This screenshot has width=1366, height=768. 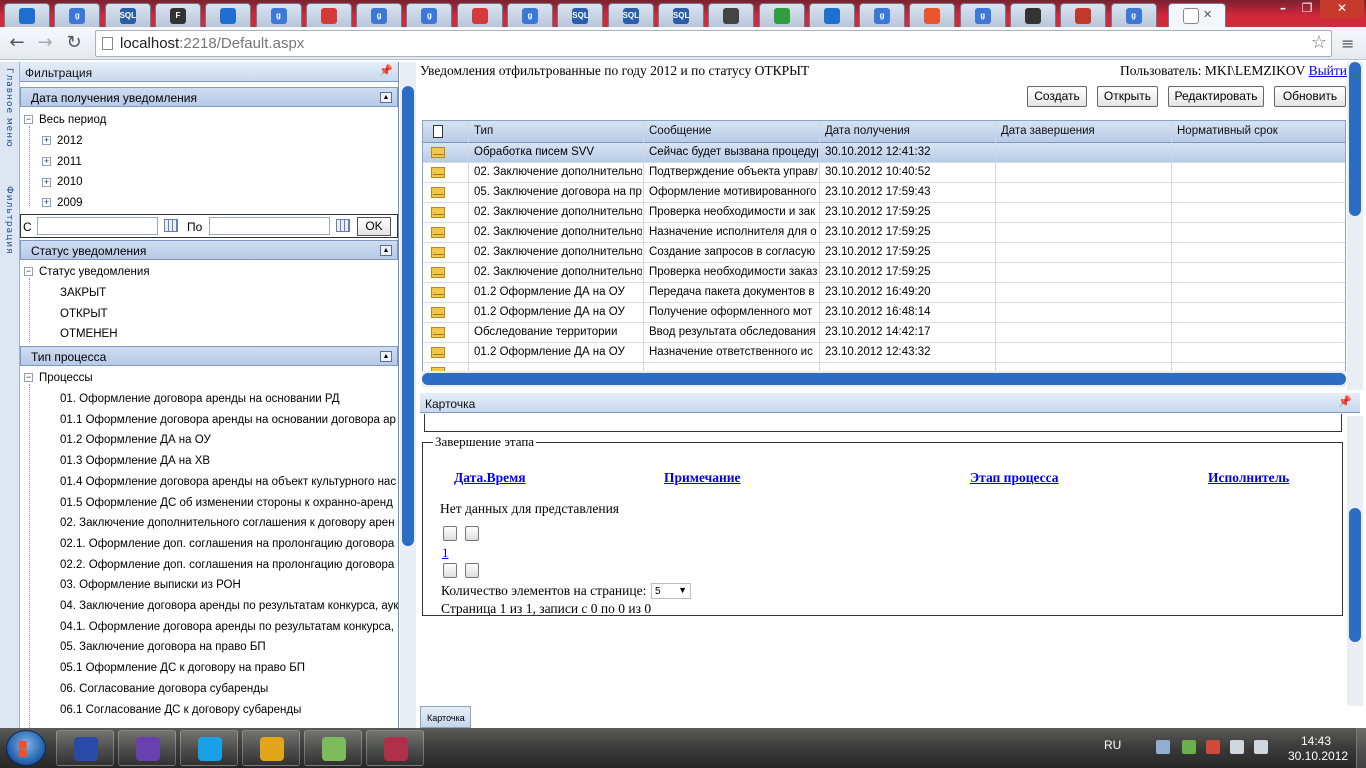 What do you see at coordinates (1207, 14) in the screenshot?
I see `tab-close-icon: ✕` at bounding box center [1207, 14].